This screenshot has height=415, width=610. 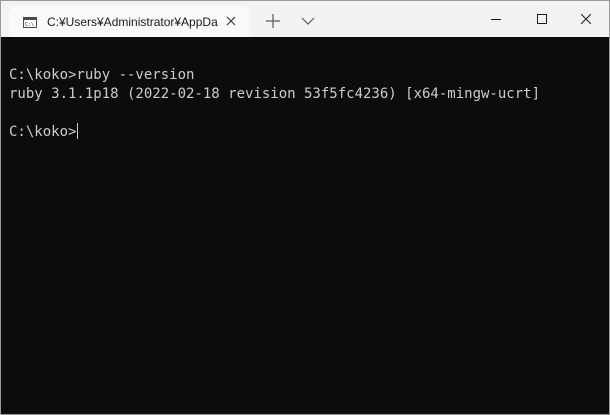 I want to click on terminal-icon: C:\, so click(x=30, y=21).